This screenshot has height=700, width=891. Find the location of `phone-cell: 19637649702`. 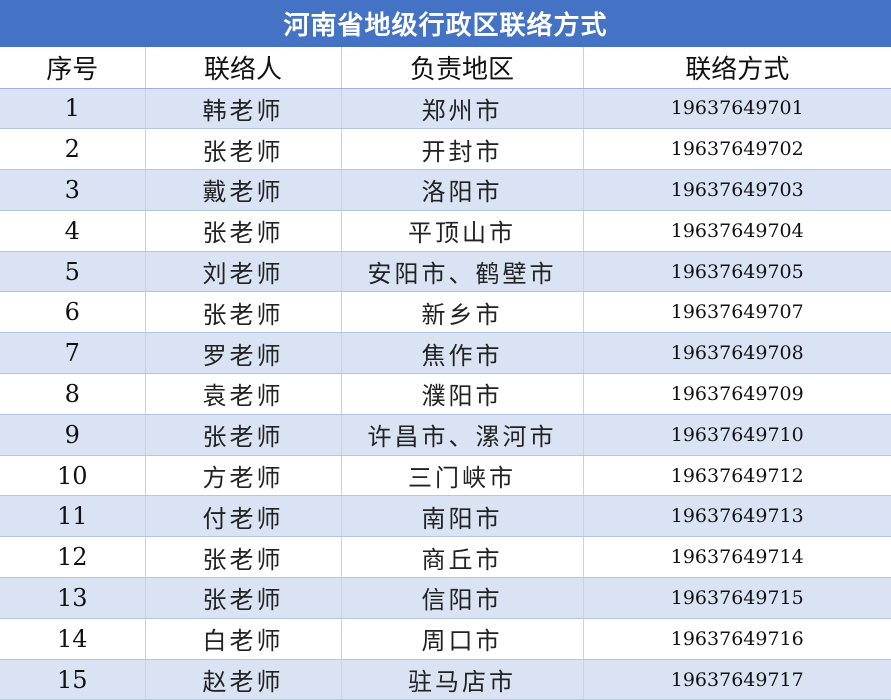

phone-cell: 19637649702 is located at coordinates (737, 149).